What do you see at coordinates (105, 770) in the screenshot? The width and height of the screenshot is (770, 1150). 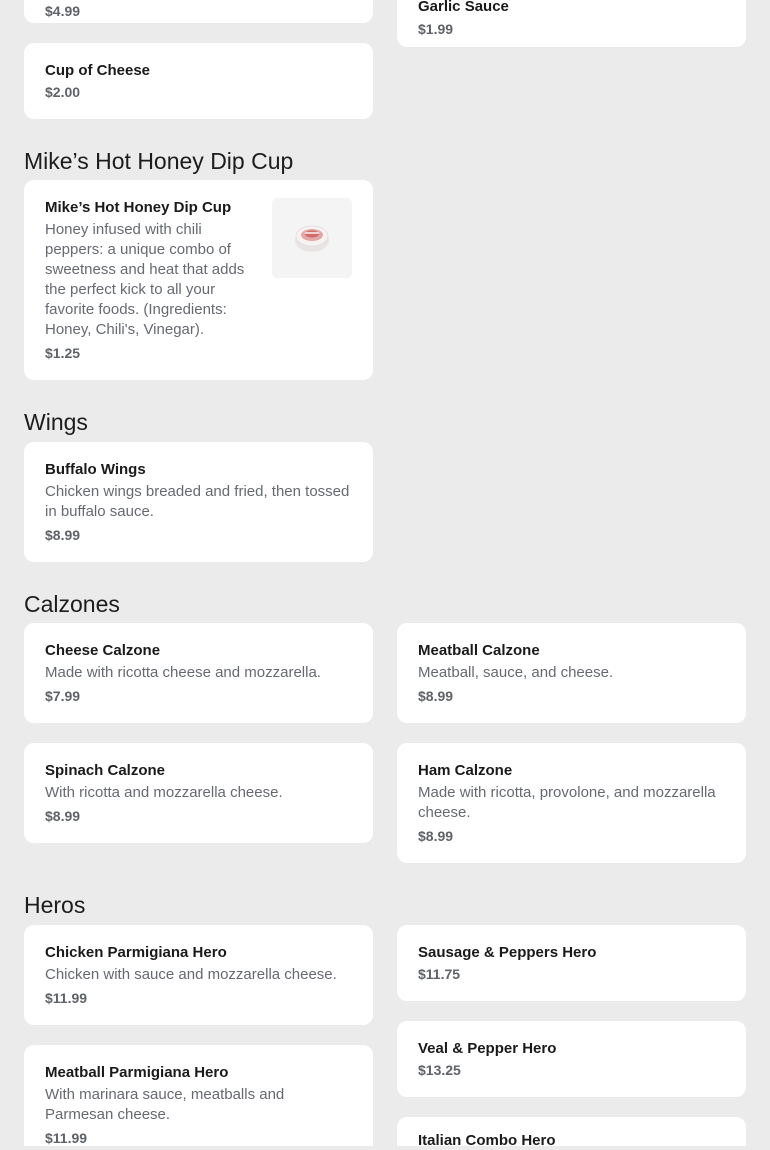 I see `item-name: Spinach Calzone` at bounding box center [105, 770].